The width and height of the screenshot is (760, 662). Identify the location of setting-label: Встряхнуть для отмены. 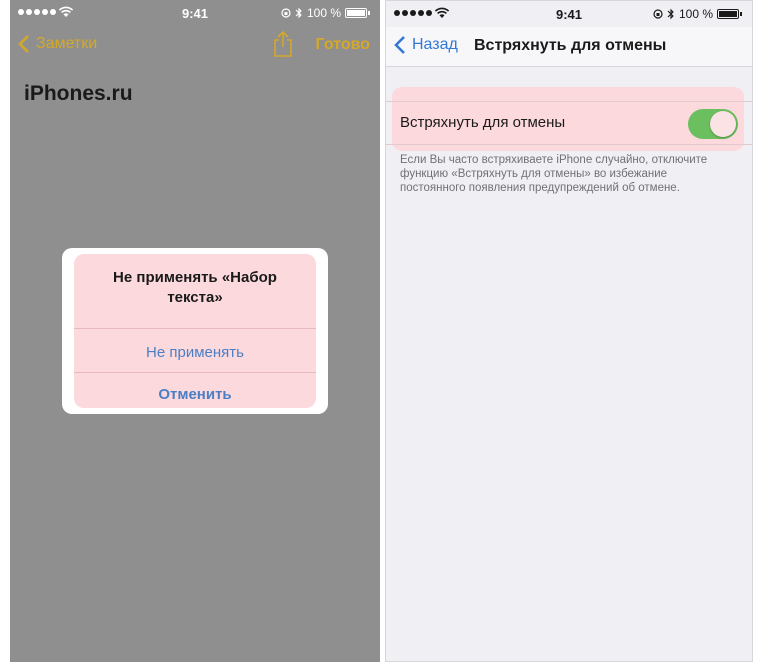
(483, 122).